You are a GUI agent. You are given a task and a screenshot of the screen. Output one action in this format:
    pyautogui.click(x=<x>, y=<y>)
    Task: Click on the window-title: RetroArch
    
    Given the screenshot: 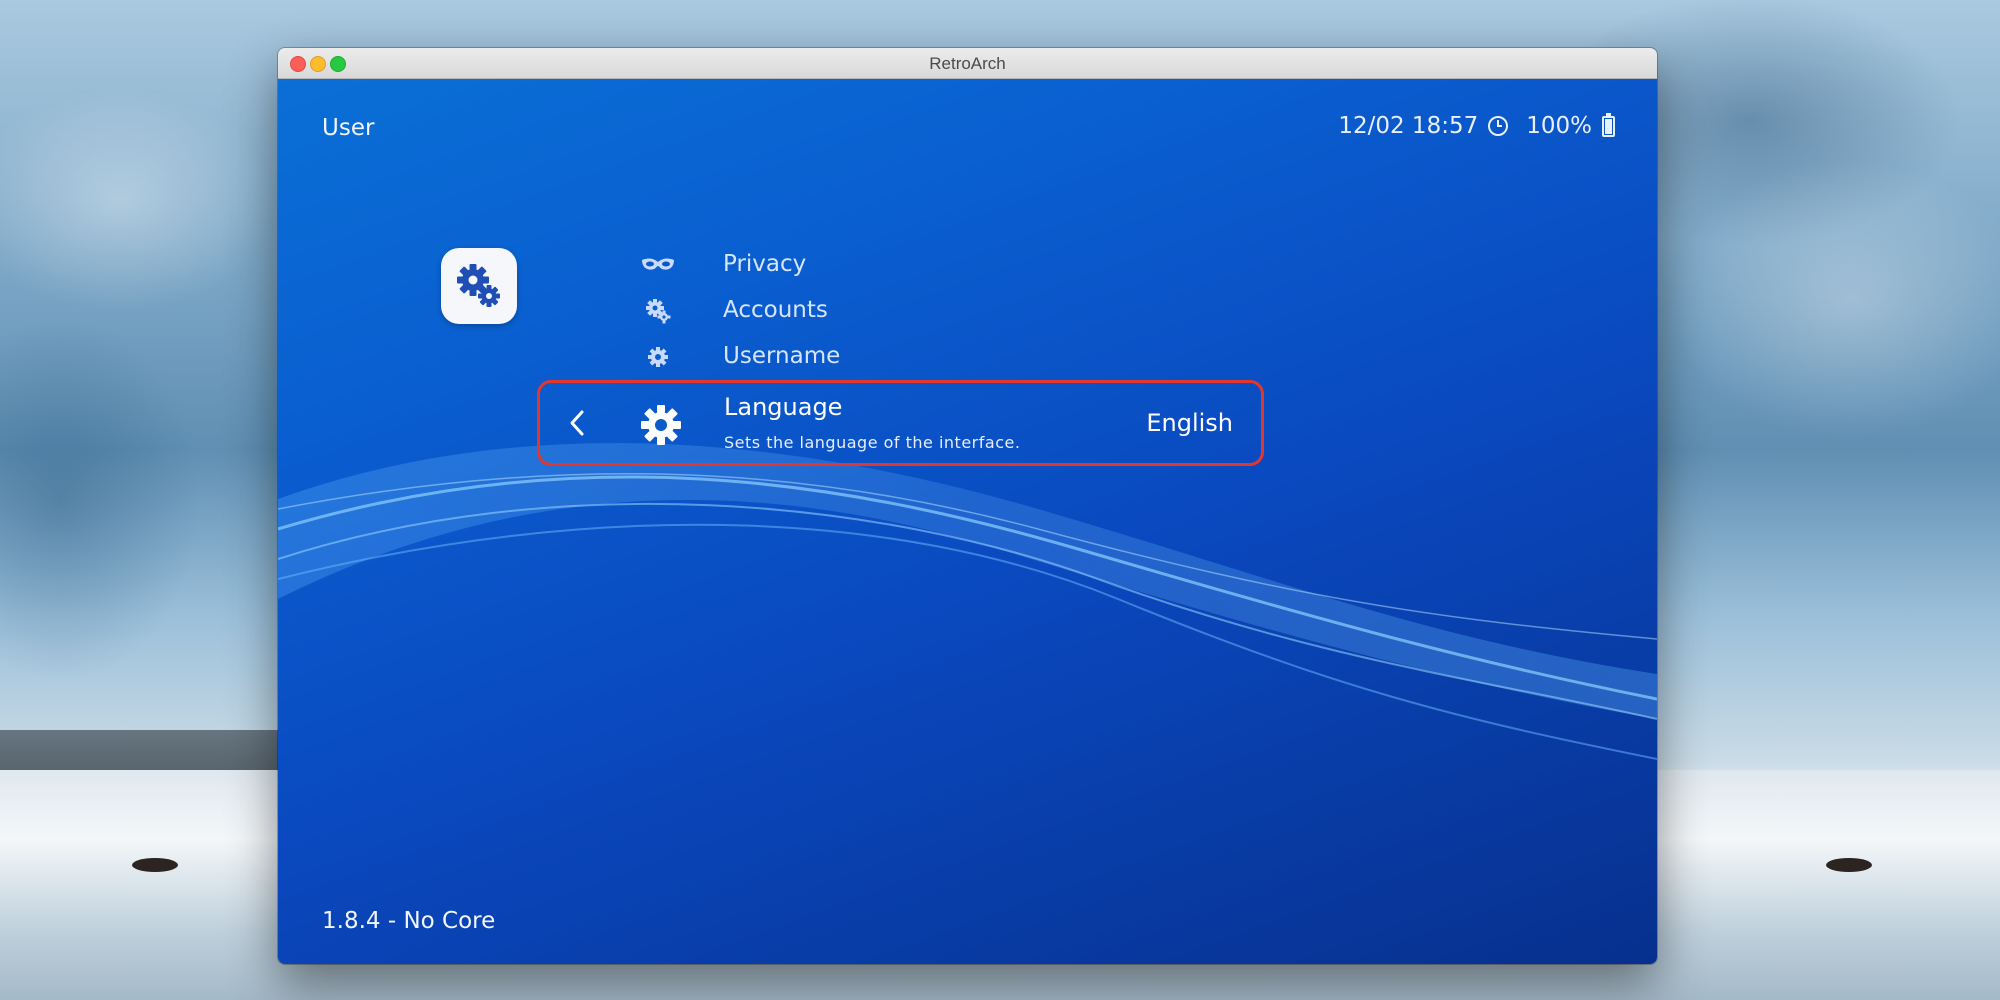 What is the action you would take?
    pyautogui.click(x=967, y=63)
    